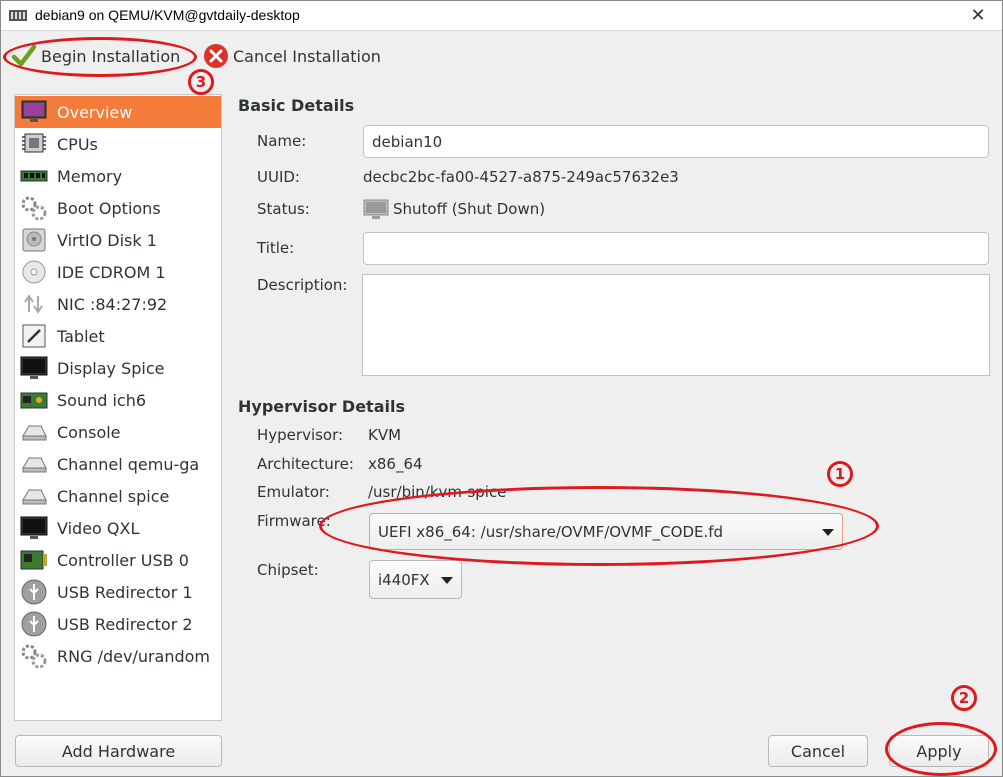 This screenshot has height=777, width=1003. I want to click on sidebar-item-label: USB Redirector 1, so click(125, 592).